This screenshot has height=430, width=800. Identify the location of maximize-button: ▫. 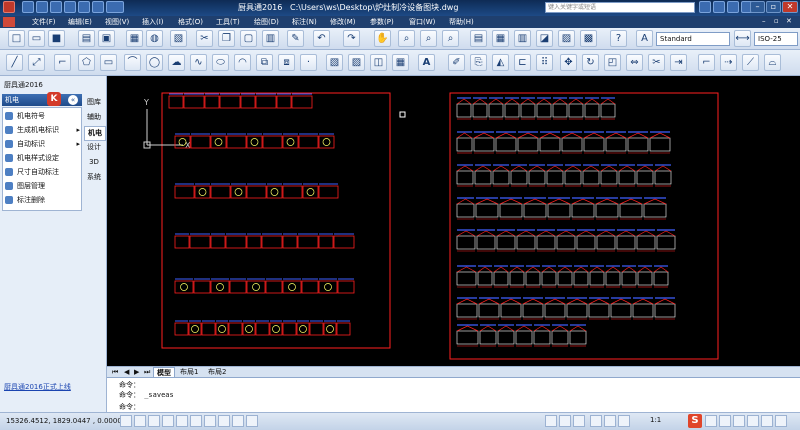
(773, 7).